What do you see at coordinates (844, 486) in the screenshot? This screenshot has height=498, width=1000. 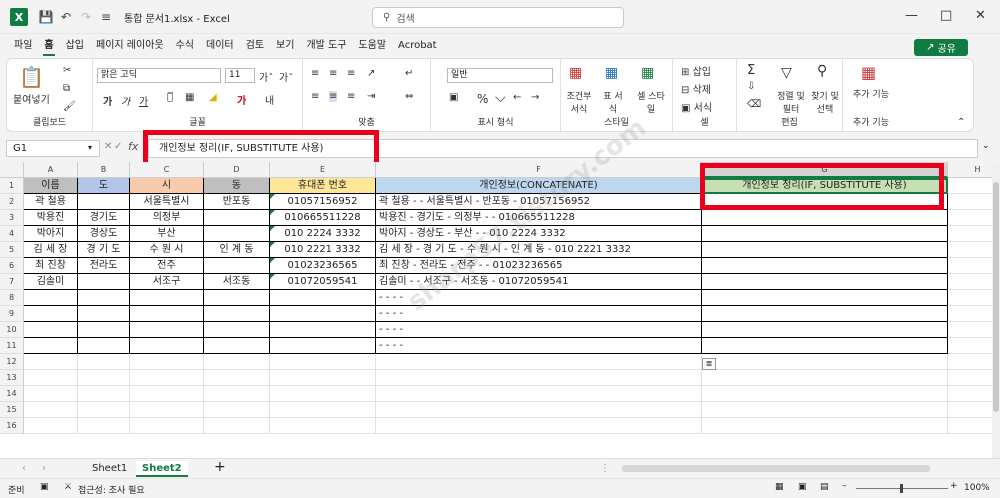 I see `zoom-out-icon: –` at bounding box center [844, 486].